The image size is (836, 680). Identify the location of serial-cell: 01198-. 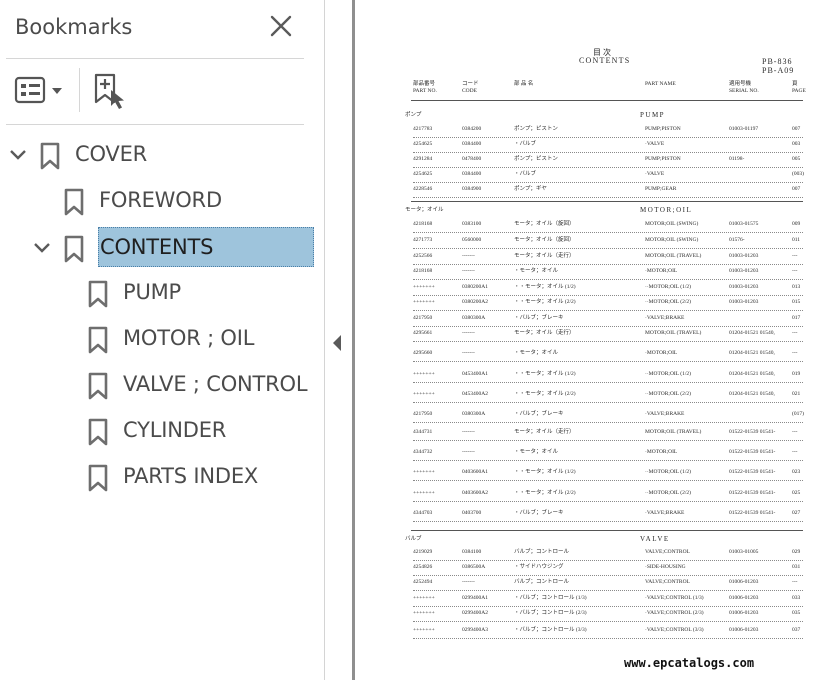
(737, 159).